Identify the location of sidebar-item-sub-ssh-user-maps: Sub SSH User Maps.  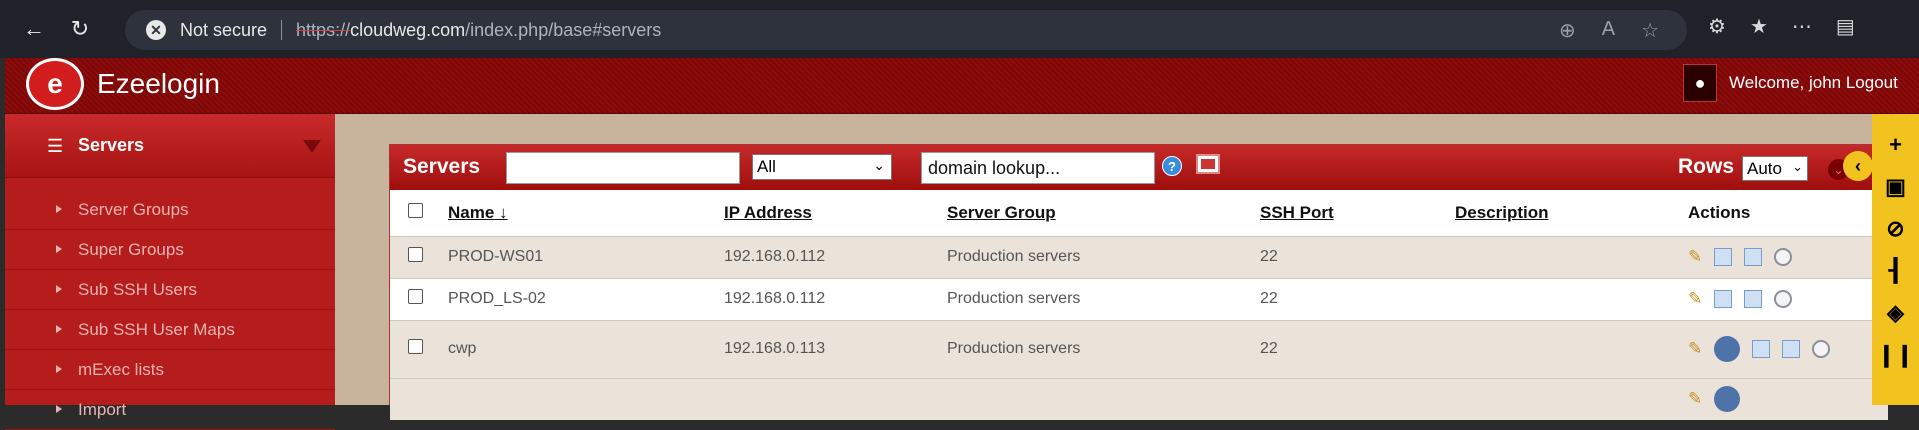
(170, 330).